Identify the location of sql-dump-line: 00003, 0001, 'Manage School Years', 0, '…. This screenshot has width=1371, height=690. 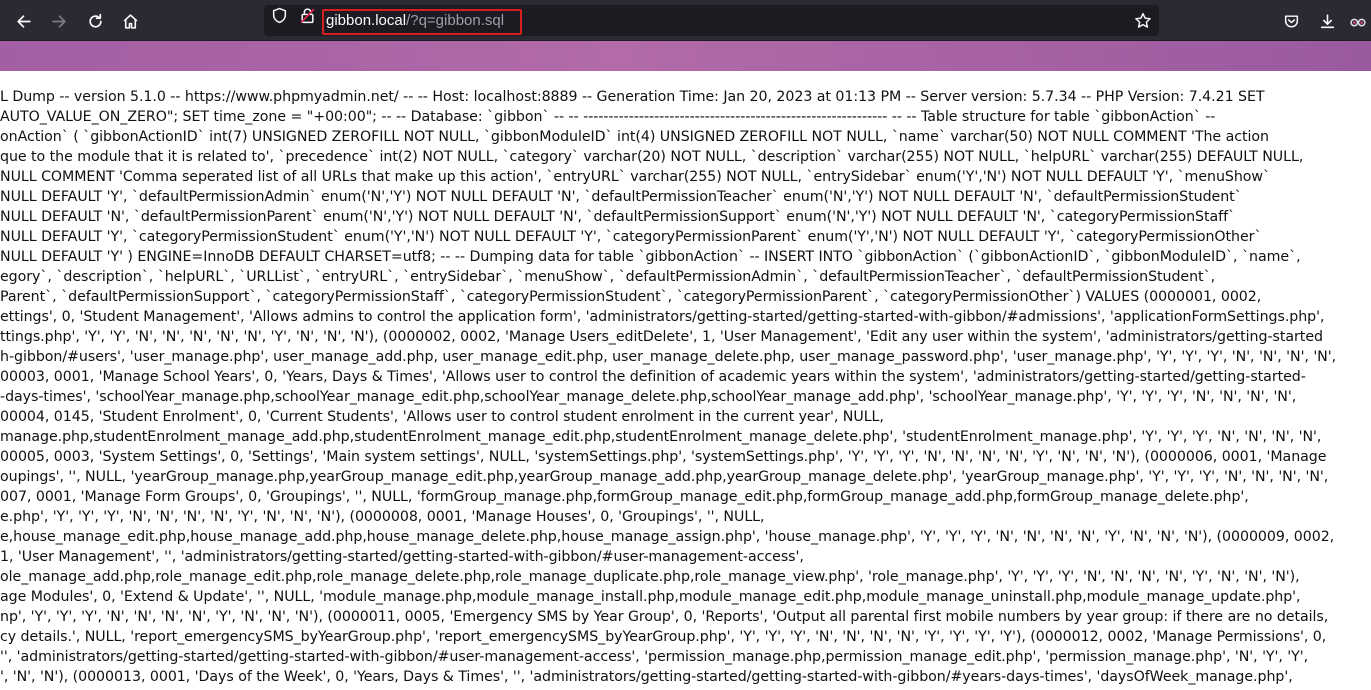
(653, 377).